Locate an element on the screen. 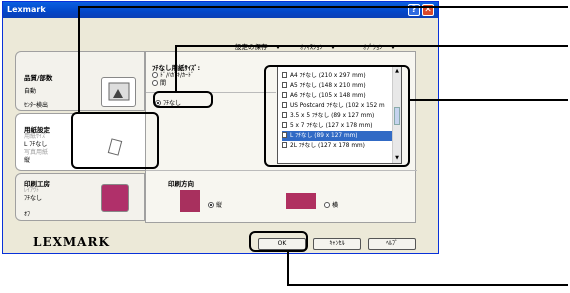 This screenshot has height=293, width=570. tab-paper-line2: L ﾌﾁなし is located at coordinates (36, 144).